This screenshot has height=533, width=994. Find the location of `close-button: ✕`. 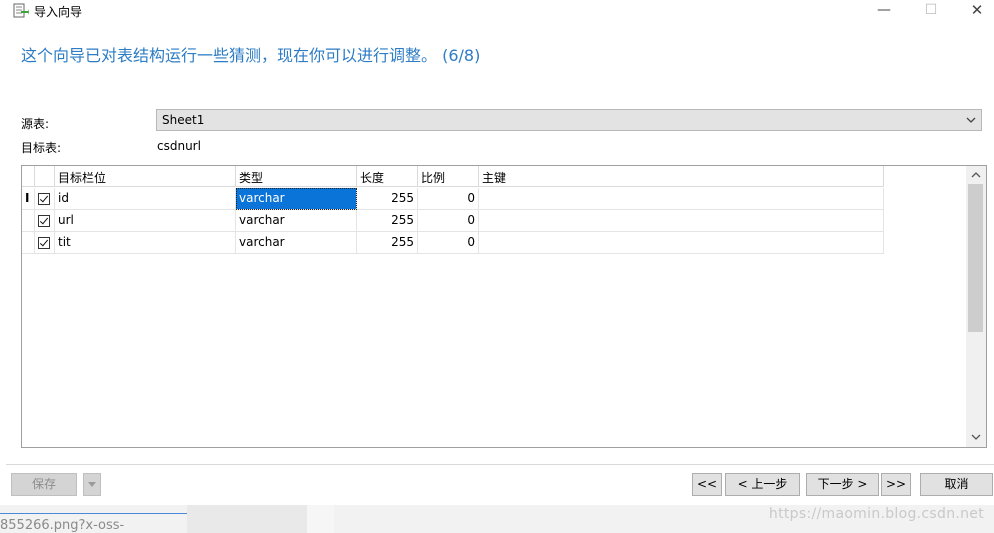

close-button: ✕ is located at coordinates (974, 11).